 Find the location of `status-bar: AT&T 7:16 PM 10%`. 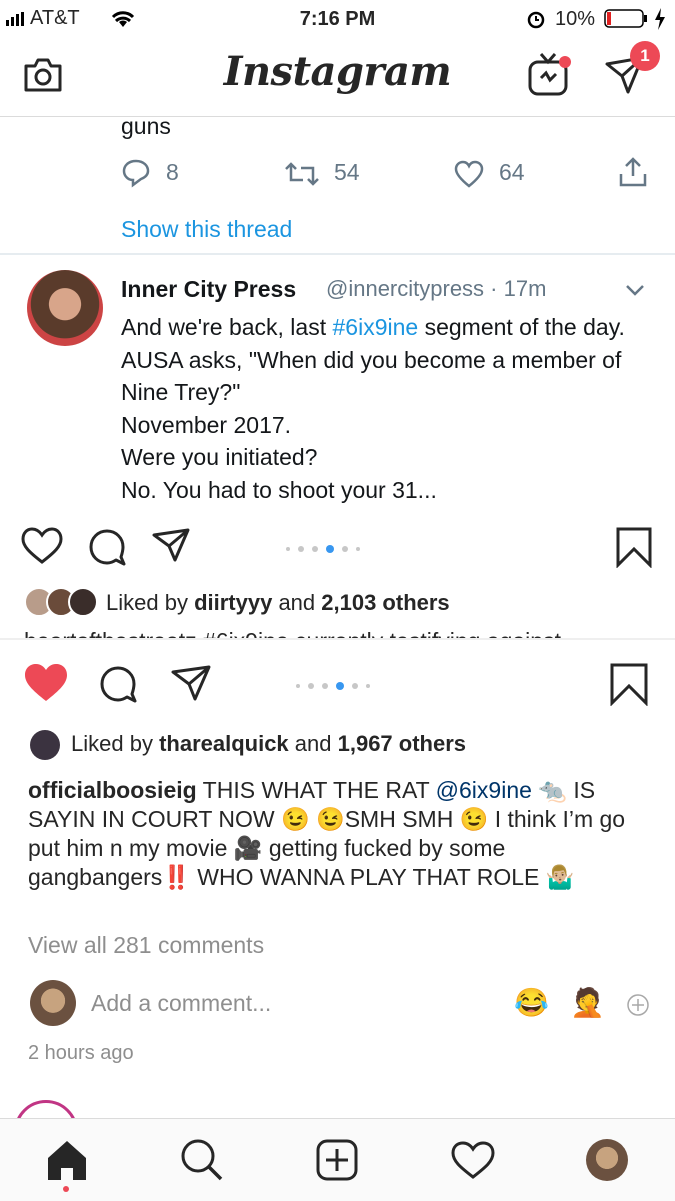

status-bar: AT&T 7:16 PM 10% is located at coordinates (337, 19).